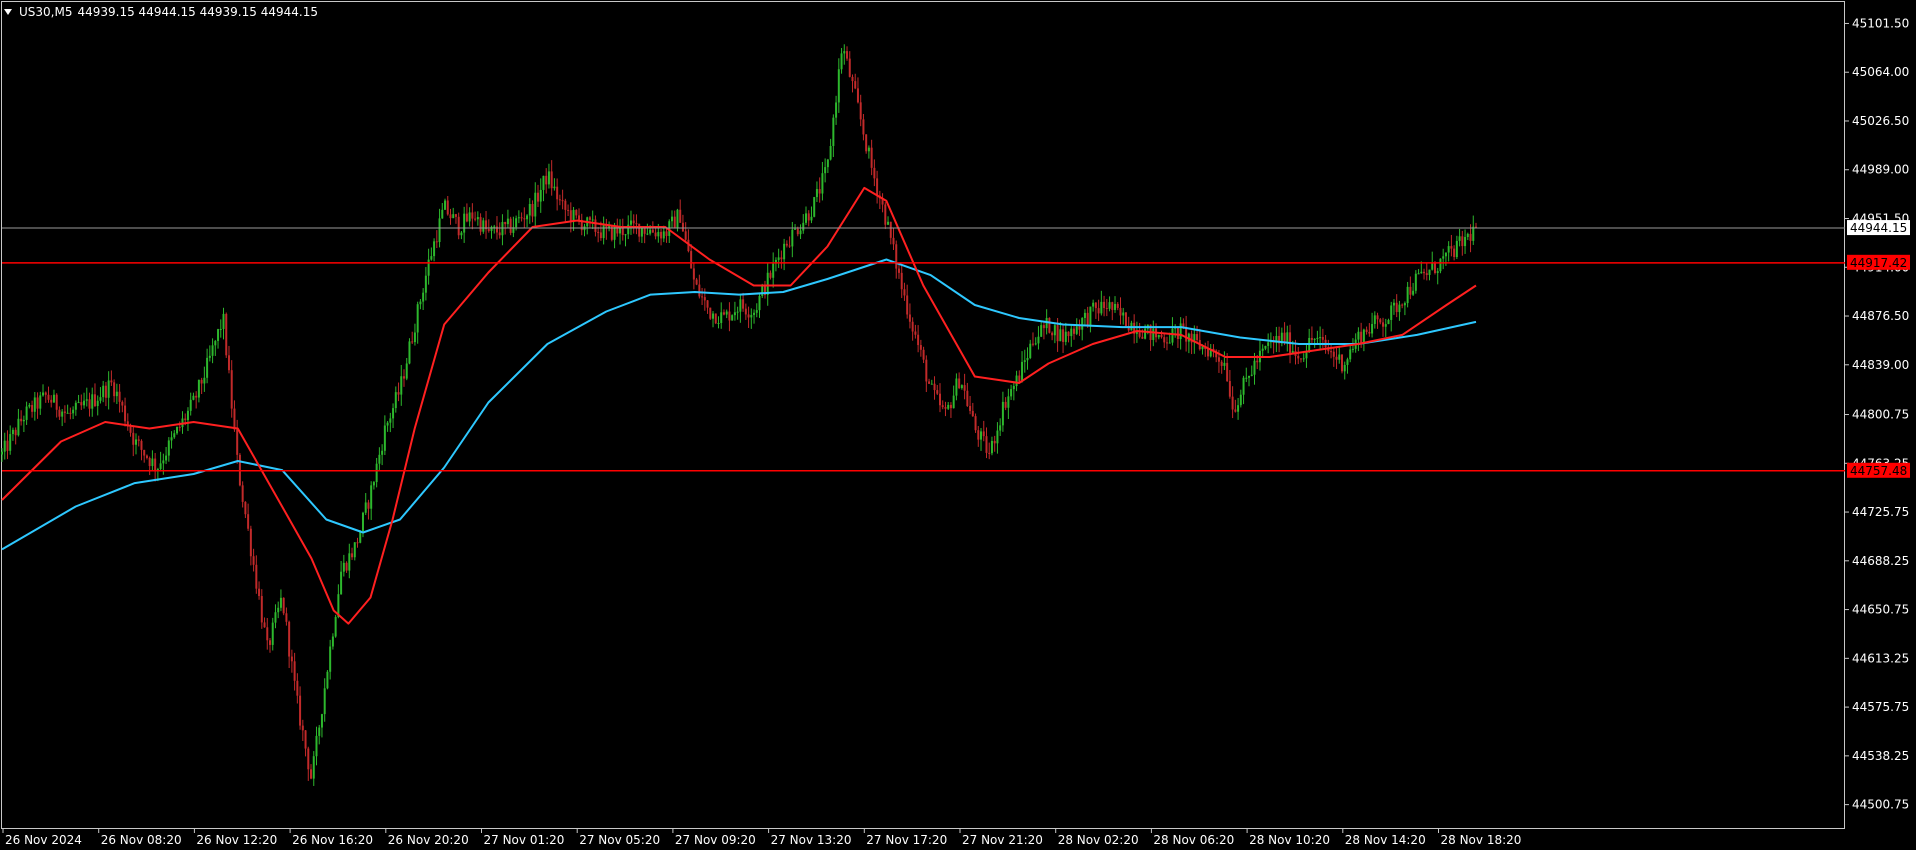  What do you see at coordinates (8, 12) in the screenshot?
I see `triangle-down-icon` at bounding box center [8, 12].